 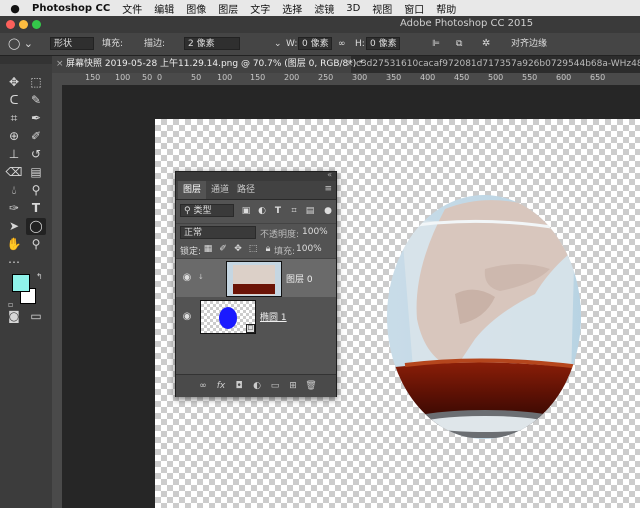 I want to click on menu-type: 文字, so click(x=260, y=8).